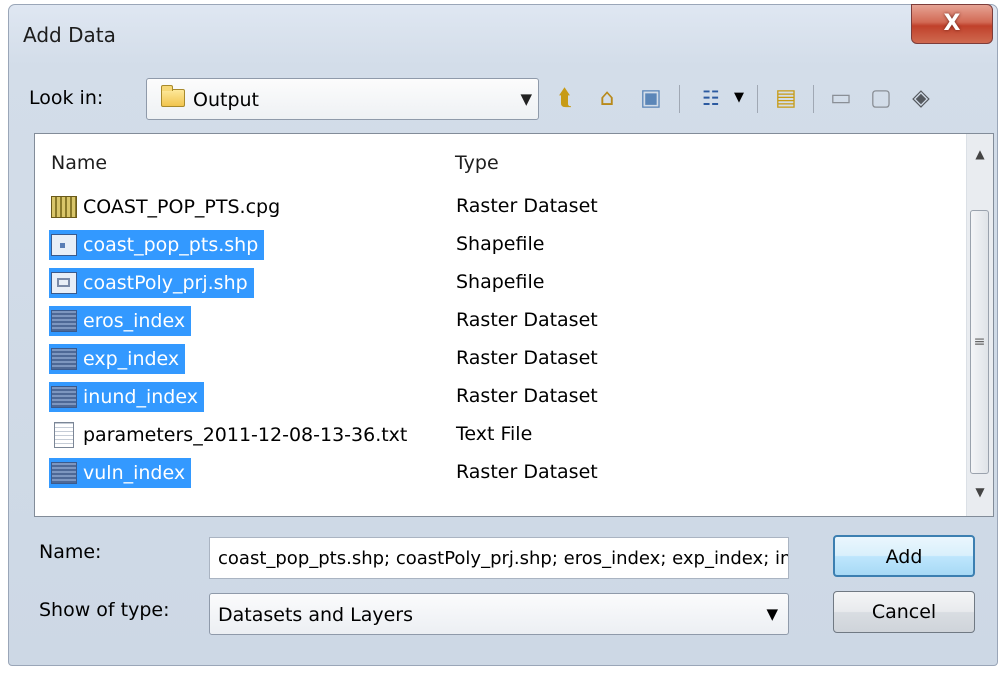 This screenshot has height=678, width=1002. What do you see at coordinates (499, 614) in the screenshot?
I see `show-of-type-dropdown: Datasets and Layers ▼` at bounding box center [499, 614].